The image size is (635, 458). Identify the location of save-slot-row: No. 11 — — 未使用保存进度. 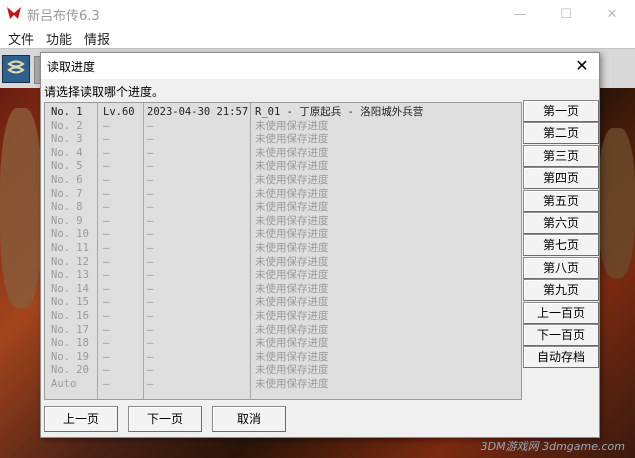
(283, 248).